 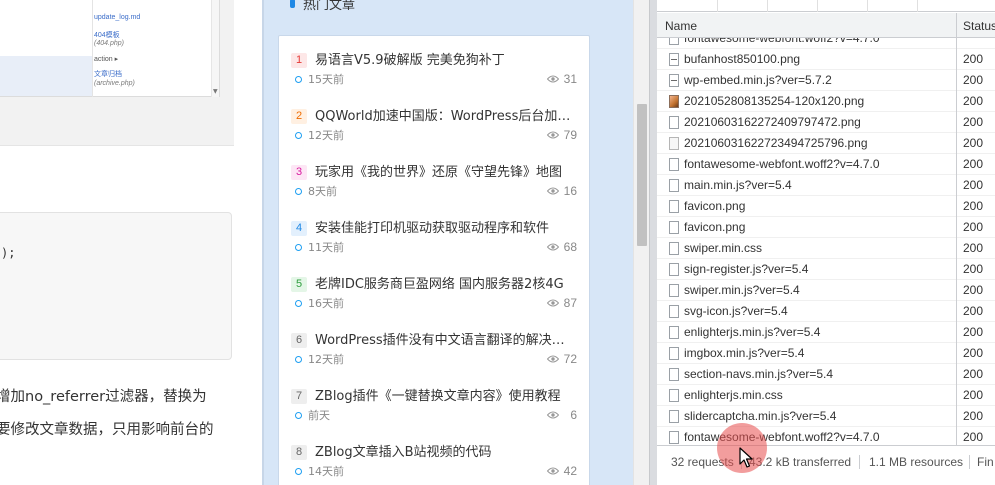 What do you see at coordinates (738, 185) in the screenshot?
I see `request-name: main.min.js?ver=5.4` at bounding box center [738, 185].